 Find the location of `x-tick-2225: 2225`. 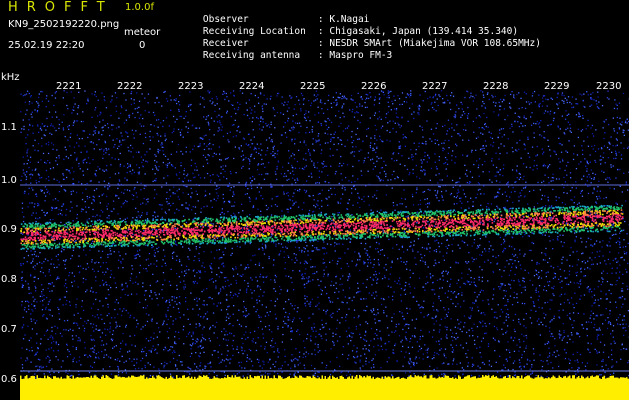

x-tick-2225: 2225 is located at coordinates (313, 86).